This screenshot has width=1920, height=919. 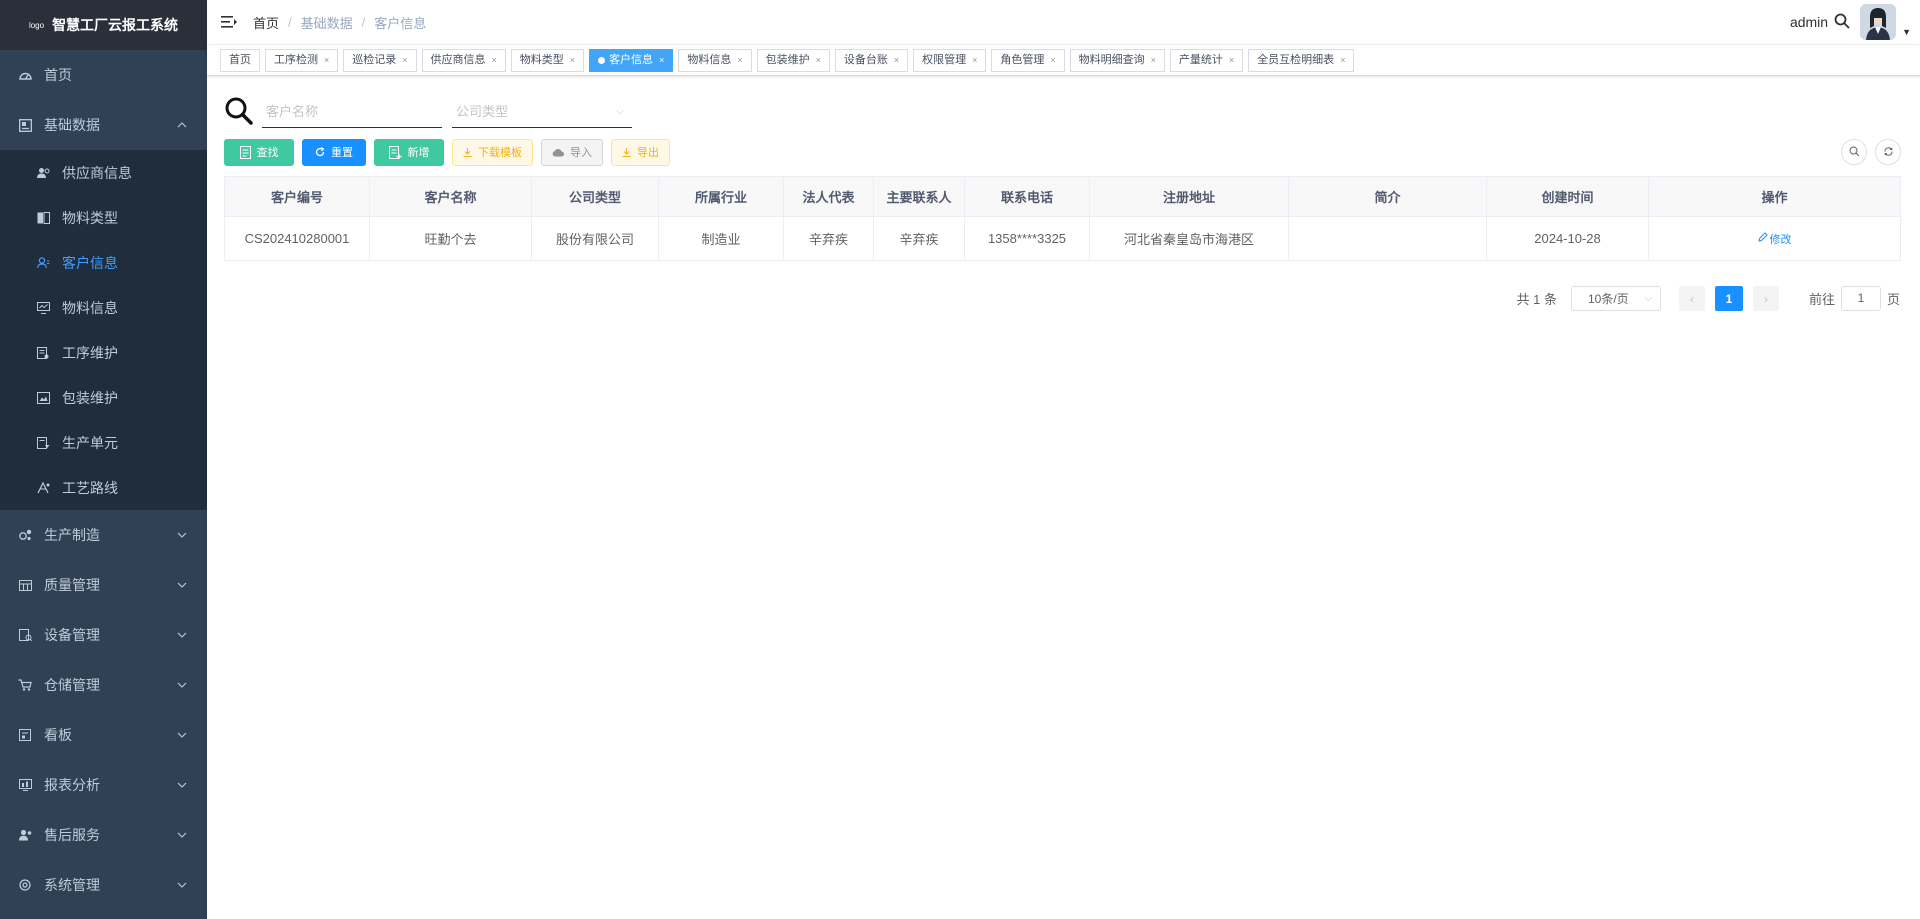 I want to click on column-header: 所属行业, so click(x=721, y=196).